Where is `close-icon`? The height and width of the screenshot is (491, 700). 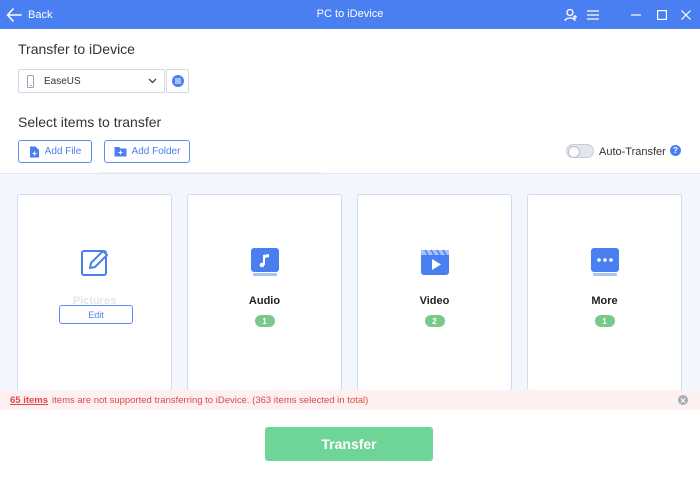 close-icon is located at coordinates (686, 15).